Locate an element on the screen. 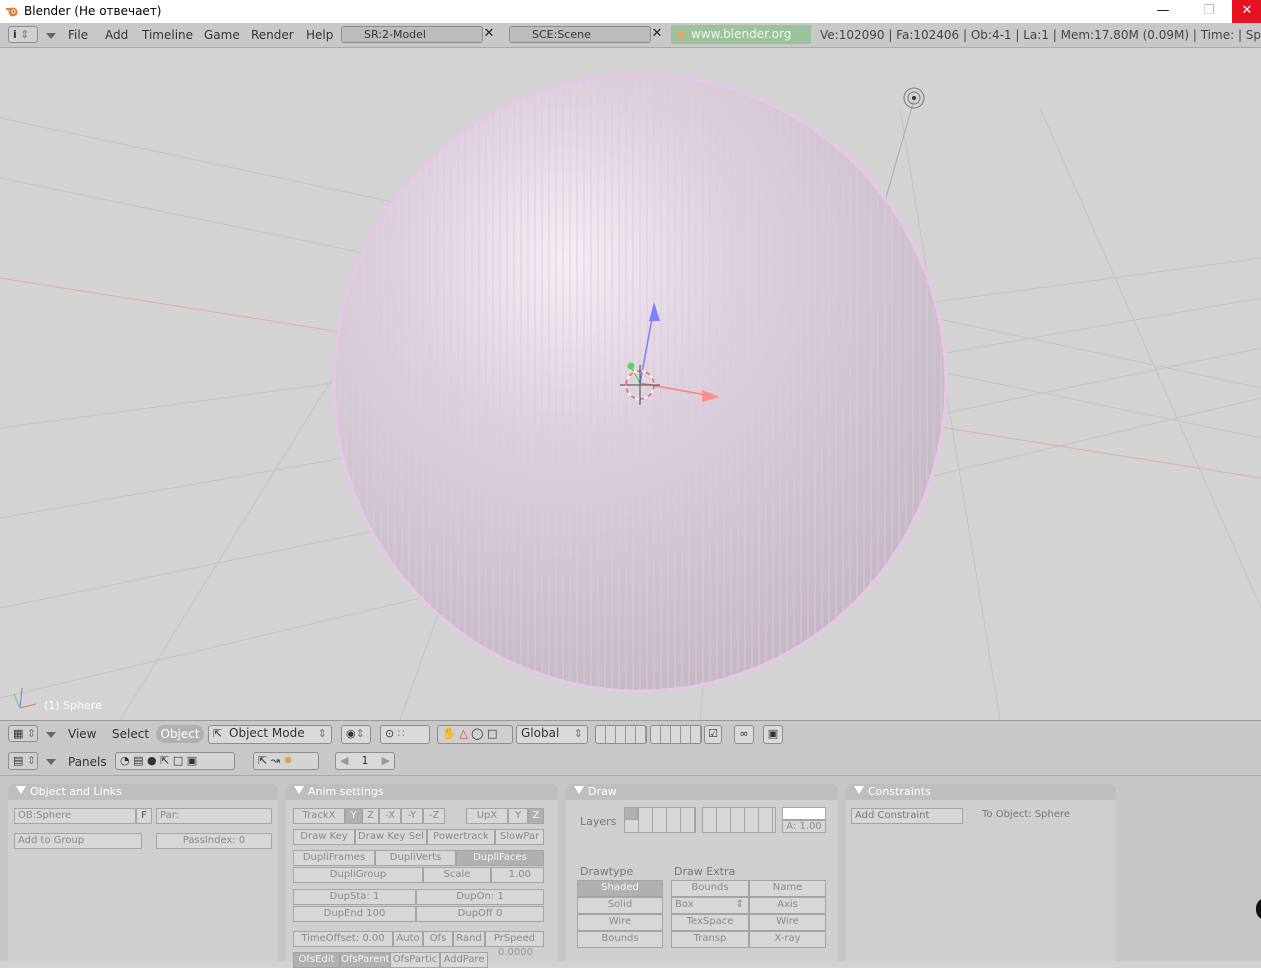 The width and height of the screenshot is (1261, 968). track-x-button: TrackX is located at coordinates (319, 816).